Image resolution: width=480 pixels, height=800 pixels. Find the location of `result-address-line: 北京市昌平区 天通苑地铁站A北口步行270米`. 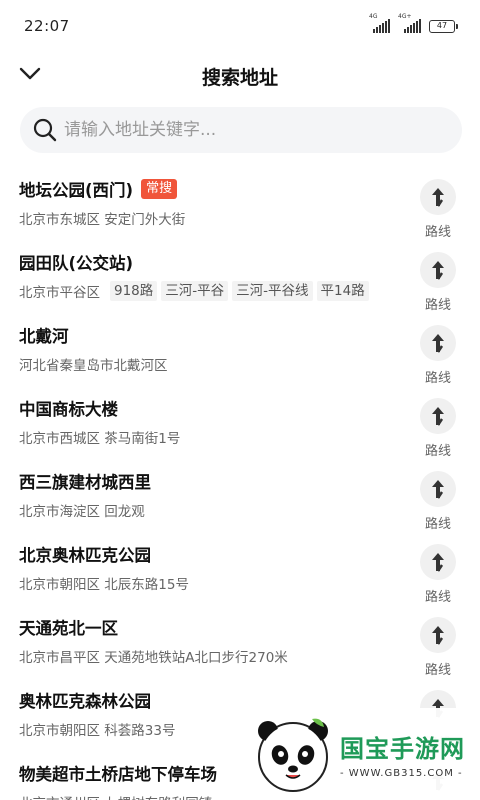

result-address-line: 北京市昌平区 天通苑地铁站A北口步行270米 is located at coordinates (249, 656).